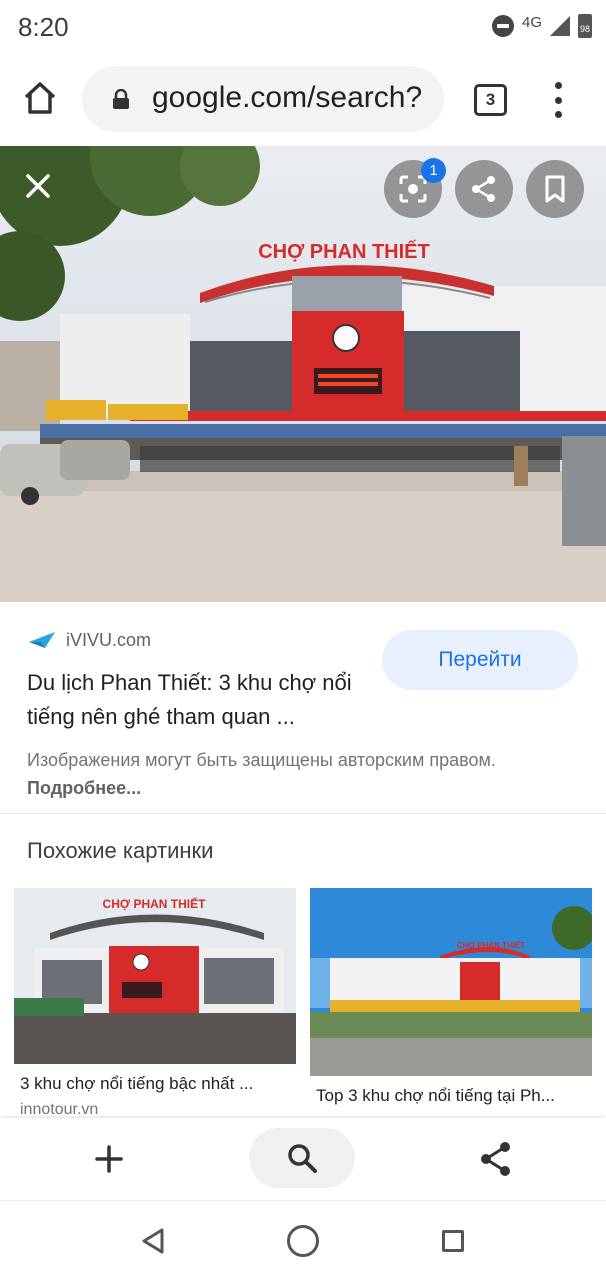 This screenshot has height=1280, width=606. Describe the element at coordinates (560, 26) in the screenshot. I see `signal-icon` at that location.